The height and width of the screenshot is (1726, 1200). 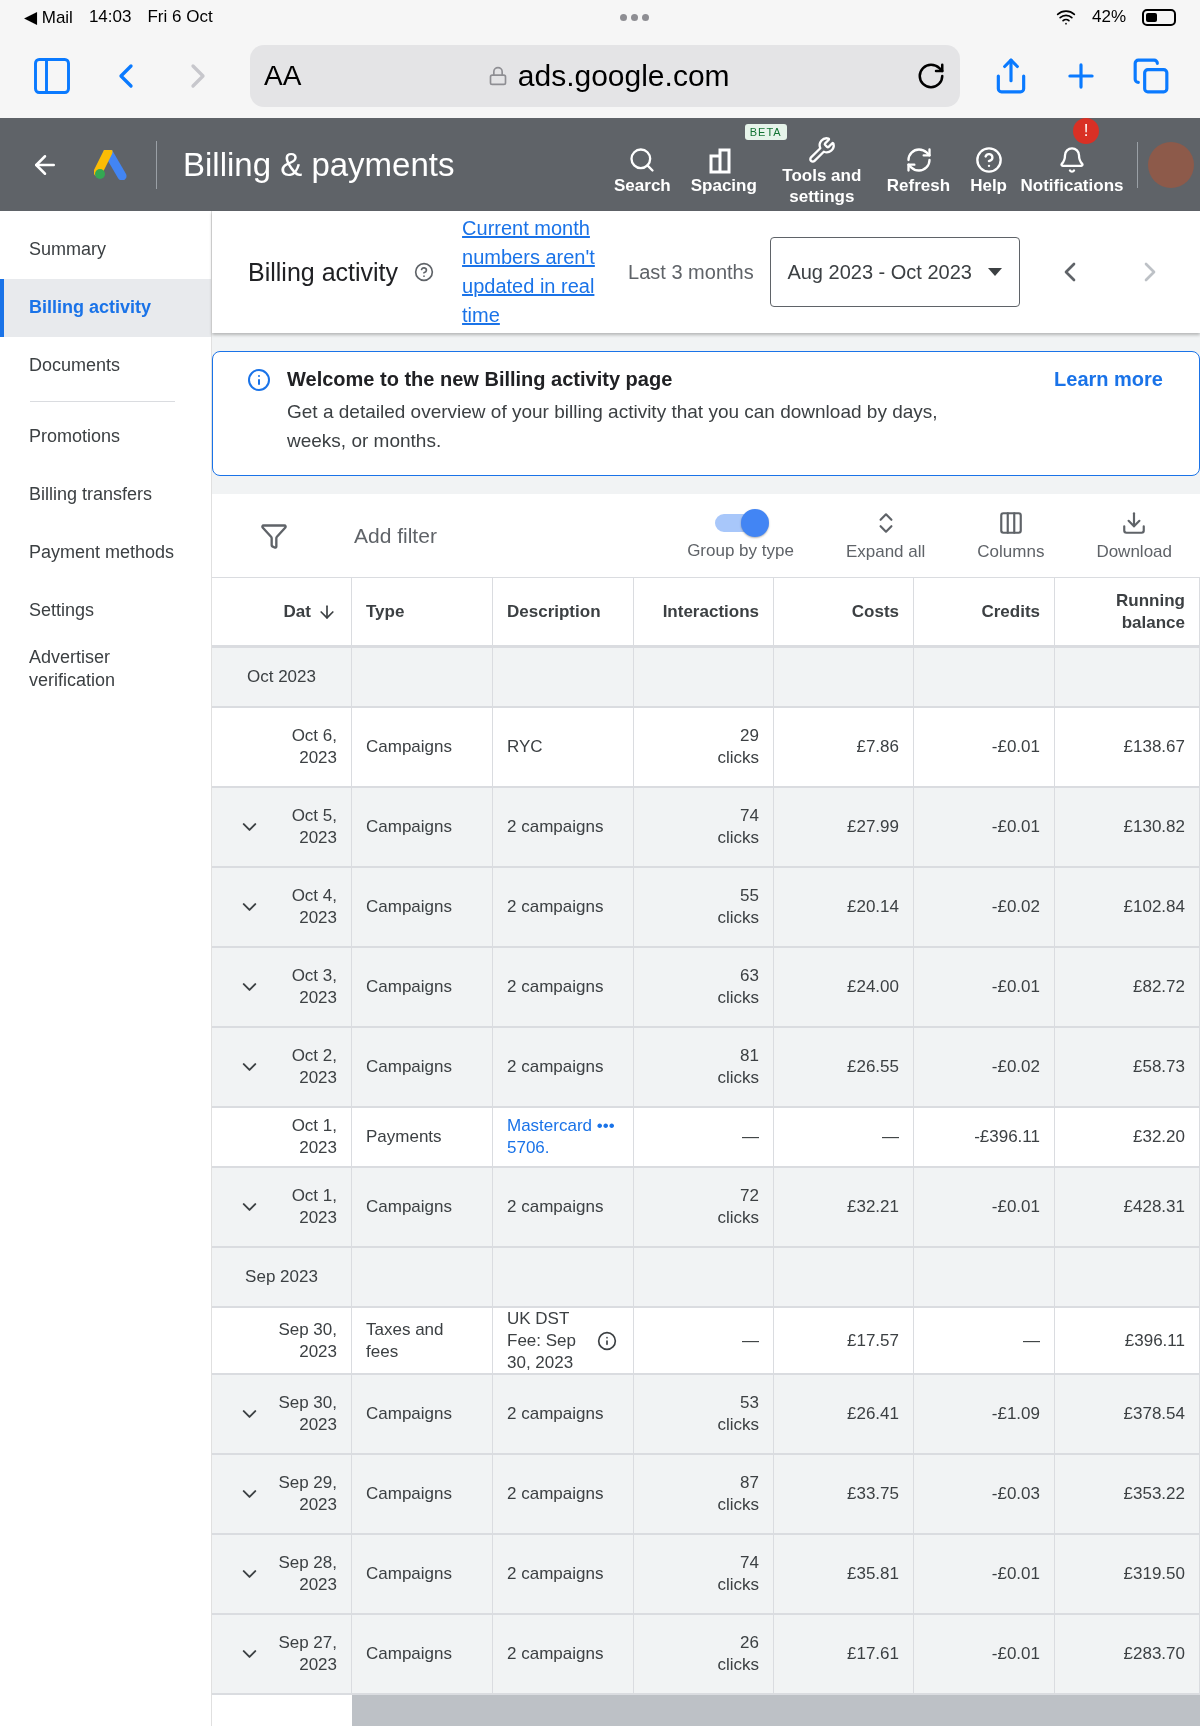 What do you see at coordinates (844, 748) in the screenshot?
I see `table-cell: £7.86` at bounding box center [844, 748].